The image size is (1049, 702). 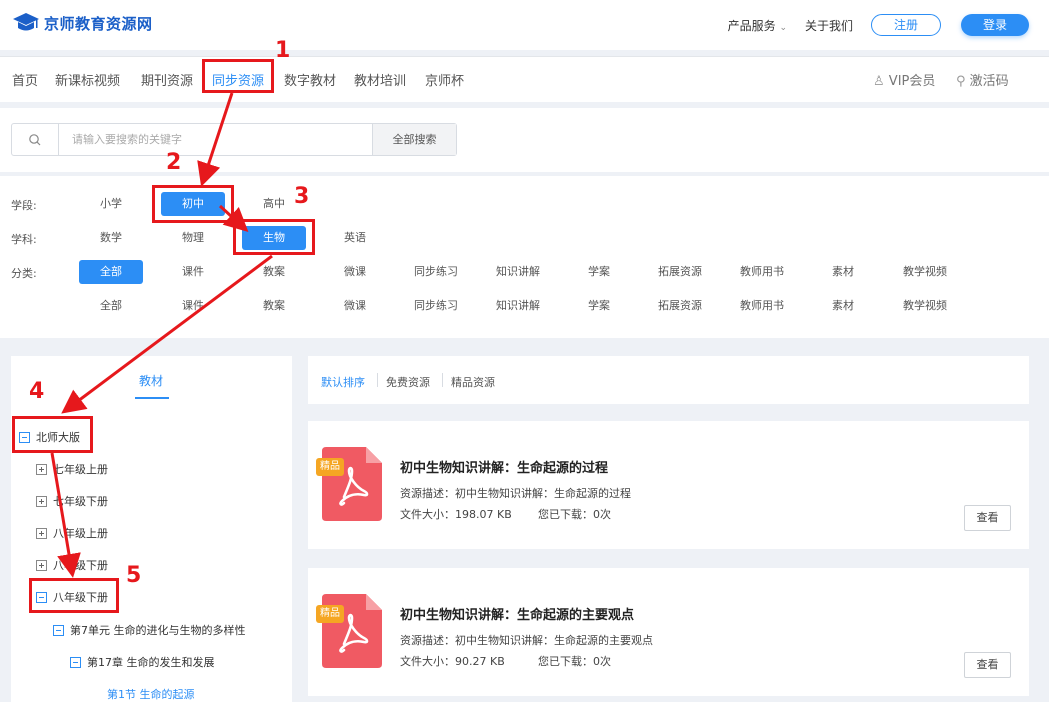 What do you see at coordinates (167, 79) in the screenshot?
I see `nav-journals: 期刊资源` at bounding box center [167, 79].